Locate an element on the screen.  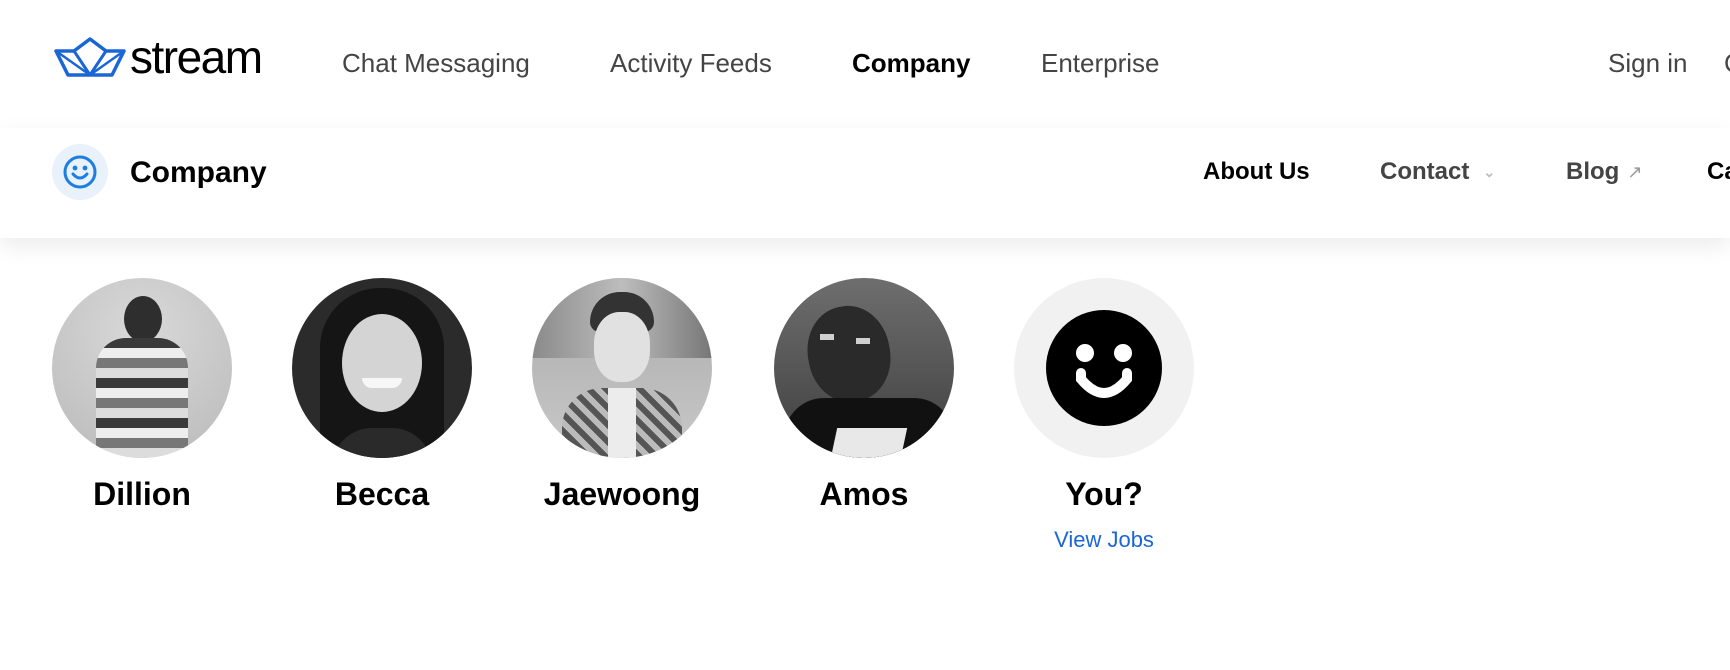
nav-activity-feeds: Activity Feeds is located at coordinates (691, 63).